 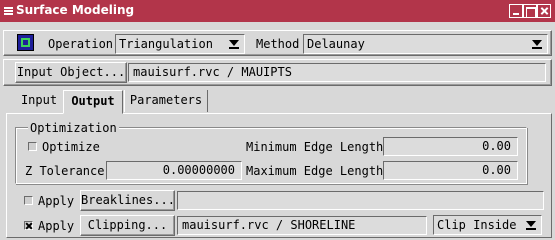 What do you see at coordinates (39, 101) in the screenshot?
I see `tab-input: Input` at bounding box center [39, 101].